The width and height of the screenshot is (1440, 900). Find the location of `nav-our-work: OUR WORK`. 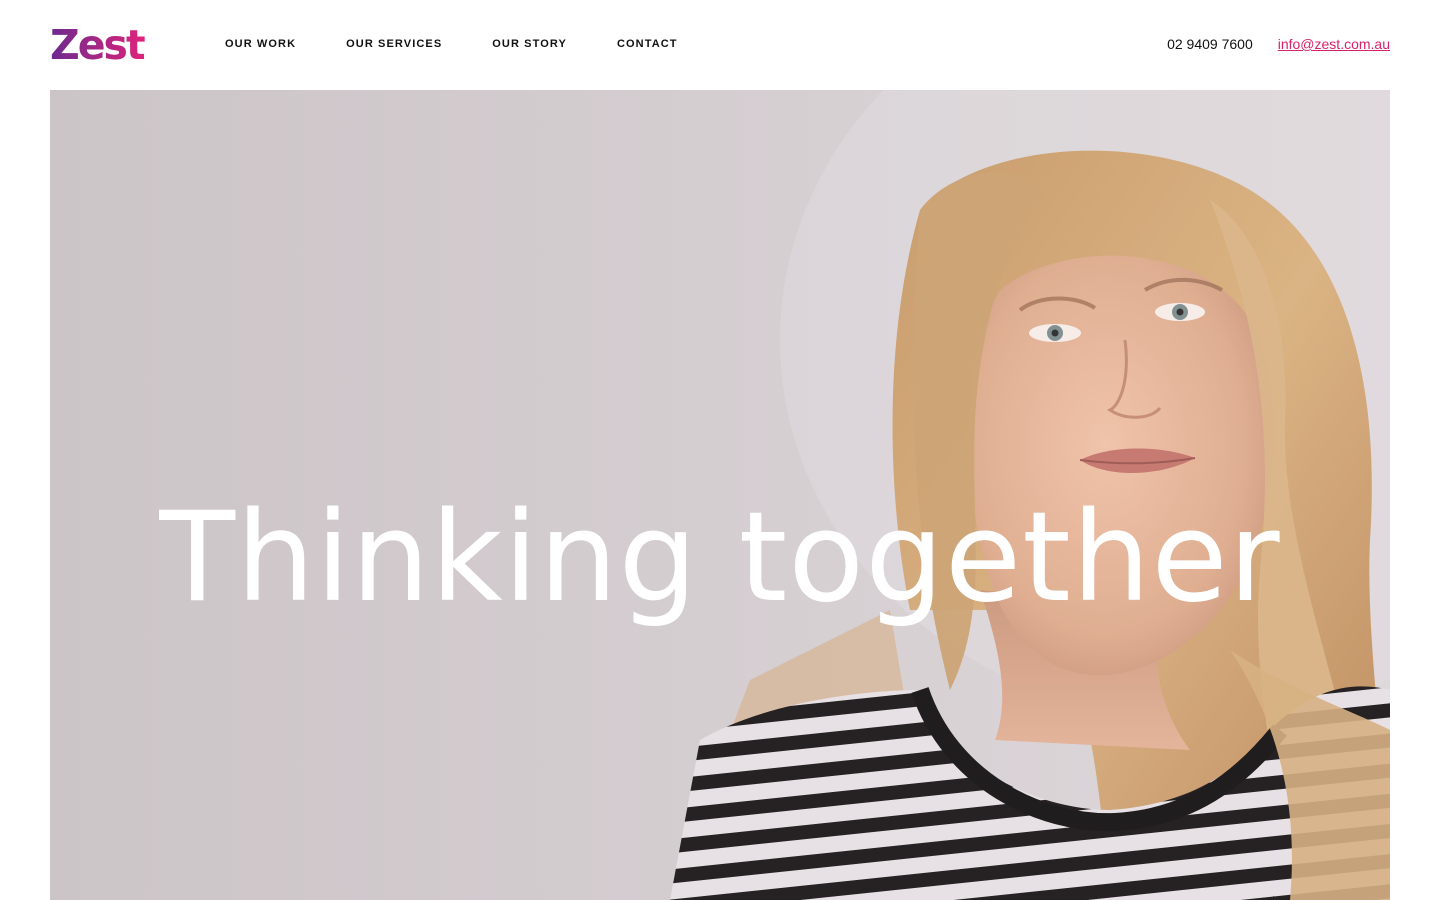

nav-our-work: OUR WORK is located at coordinates (260, 44).